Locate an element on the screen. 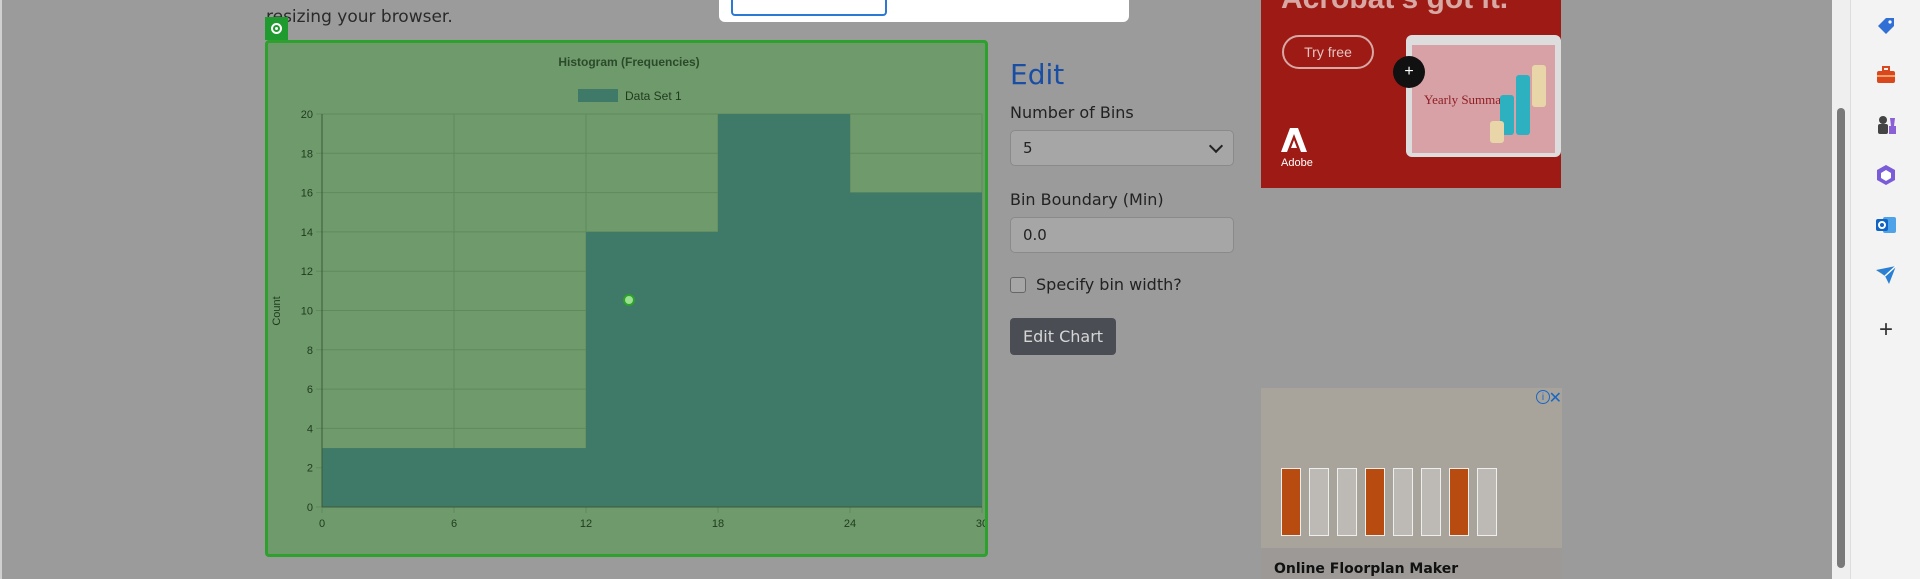 The image size is (1920, 579). y-tick-label: 14 is located at coordinates (307, 233).